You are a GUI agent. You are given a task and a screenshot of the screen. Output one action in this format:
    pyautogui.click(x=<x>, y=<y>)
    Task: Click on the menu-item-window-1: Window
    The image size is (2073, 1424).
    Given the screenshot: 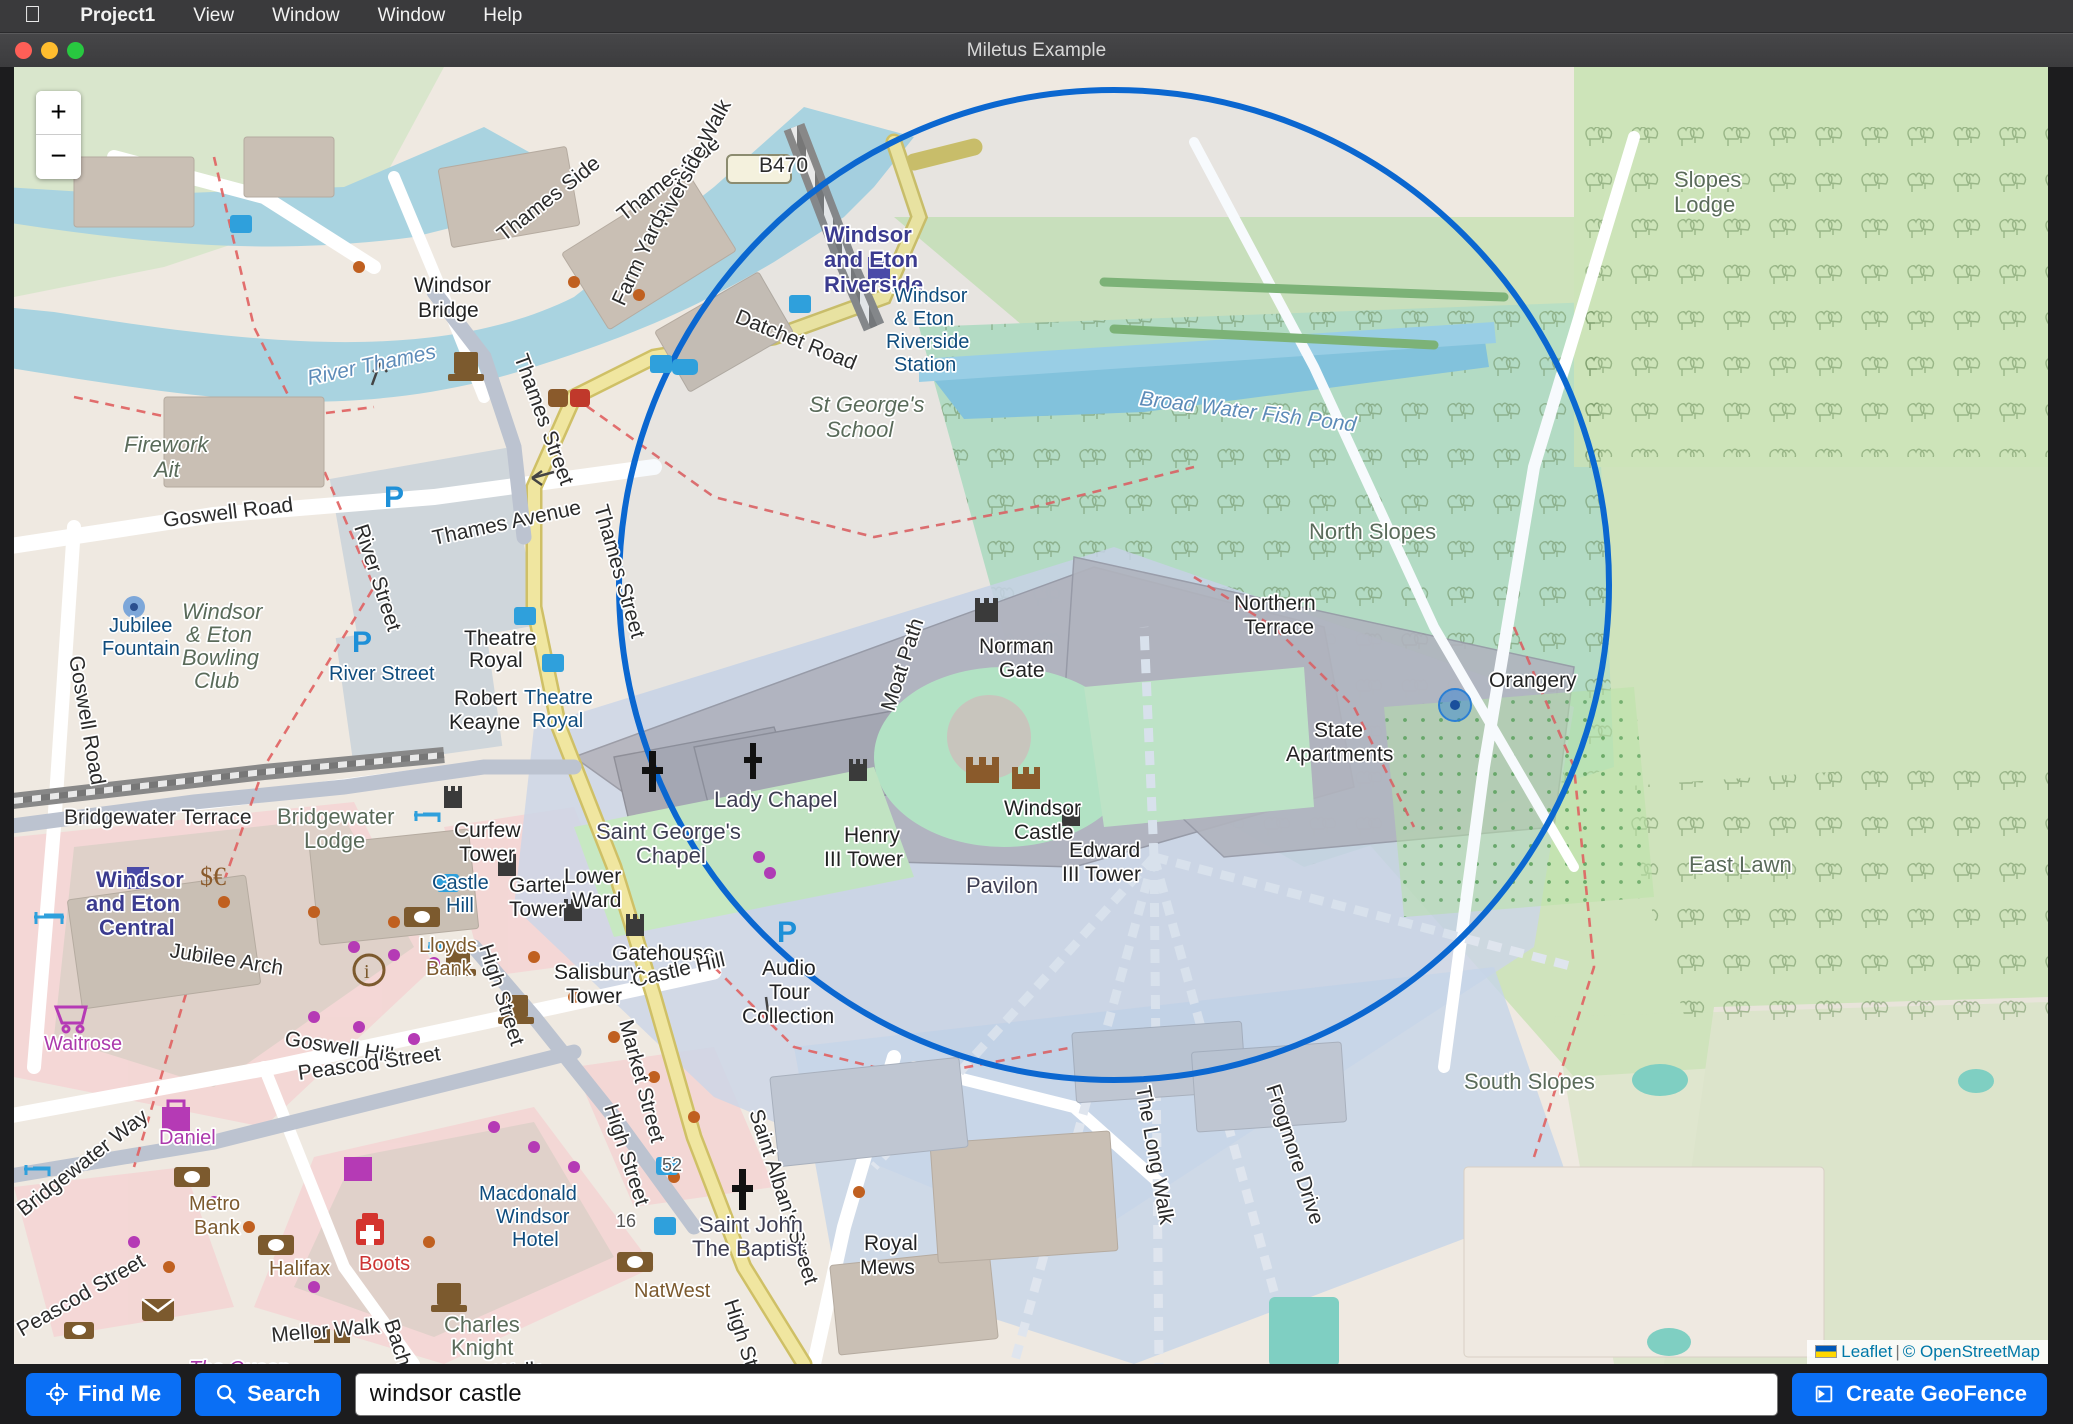 What is the action you would take?
    pyautogui.click(x=306, y=16)
    